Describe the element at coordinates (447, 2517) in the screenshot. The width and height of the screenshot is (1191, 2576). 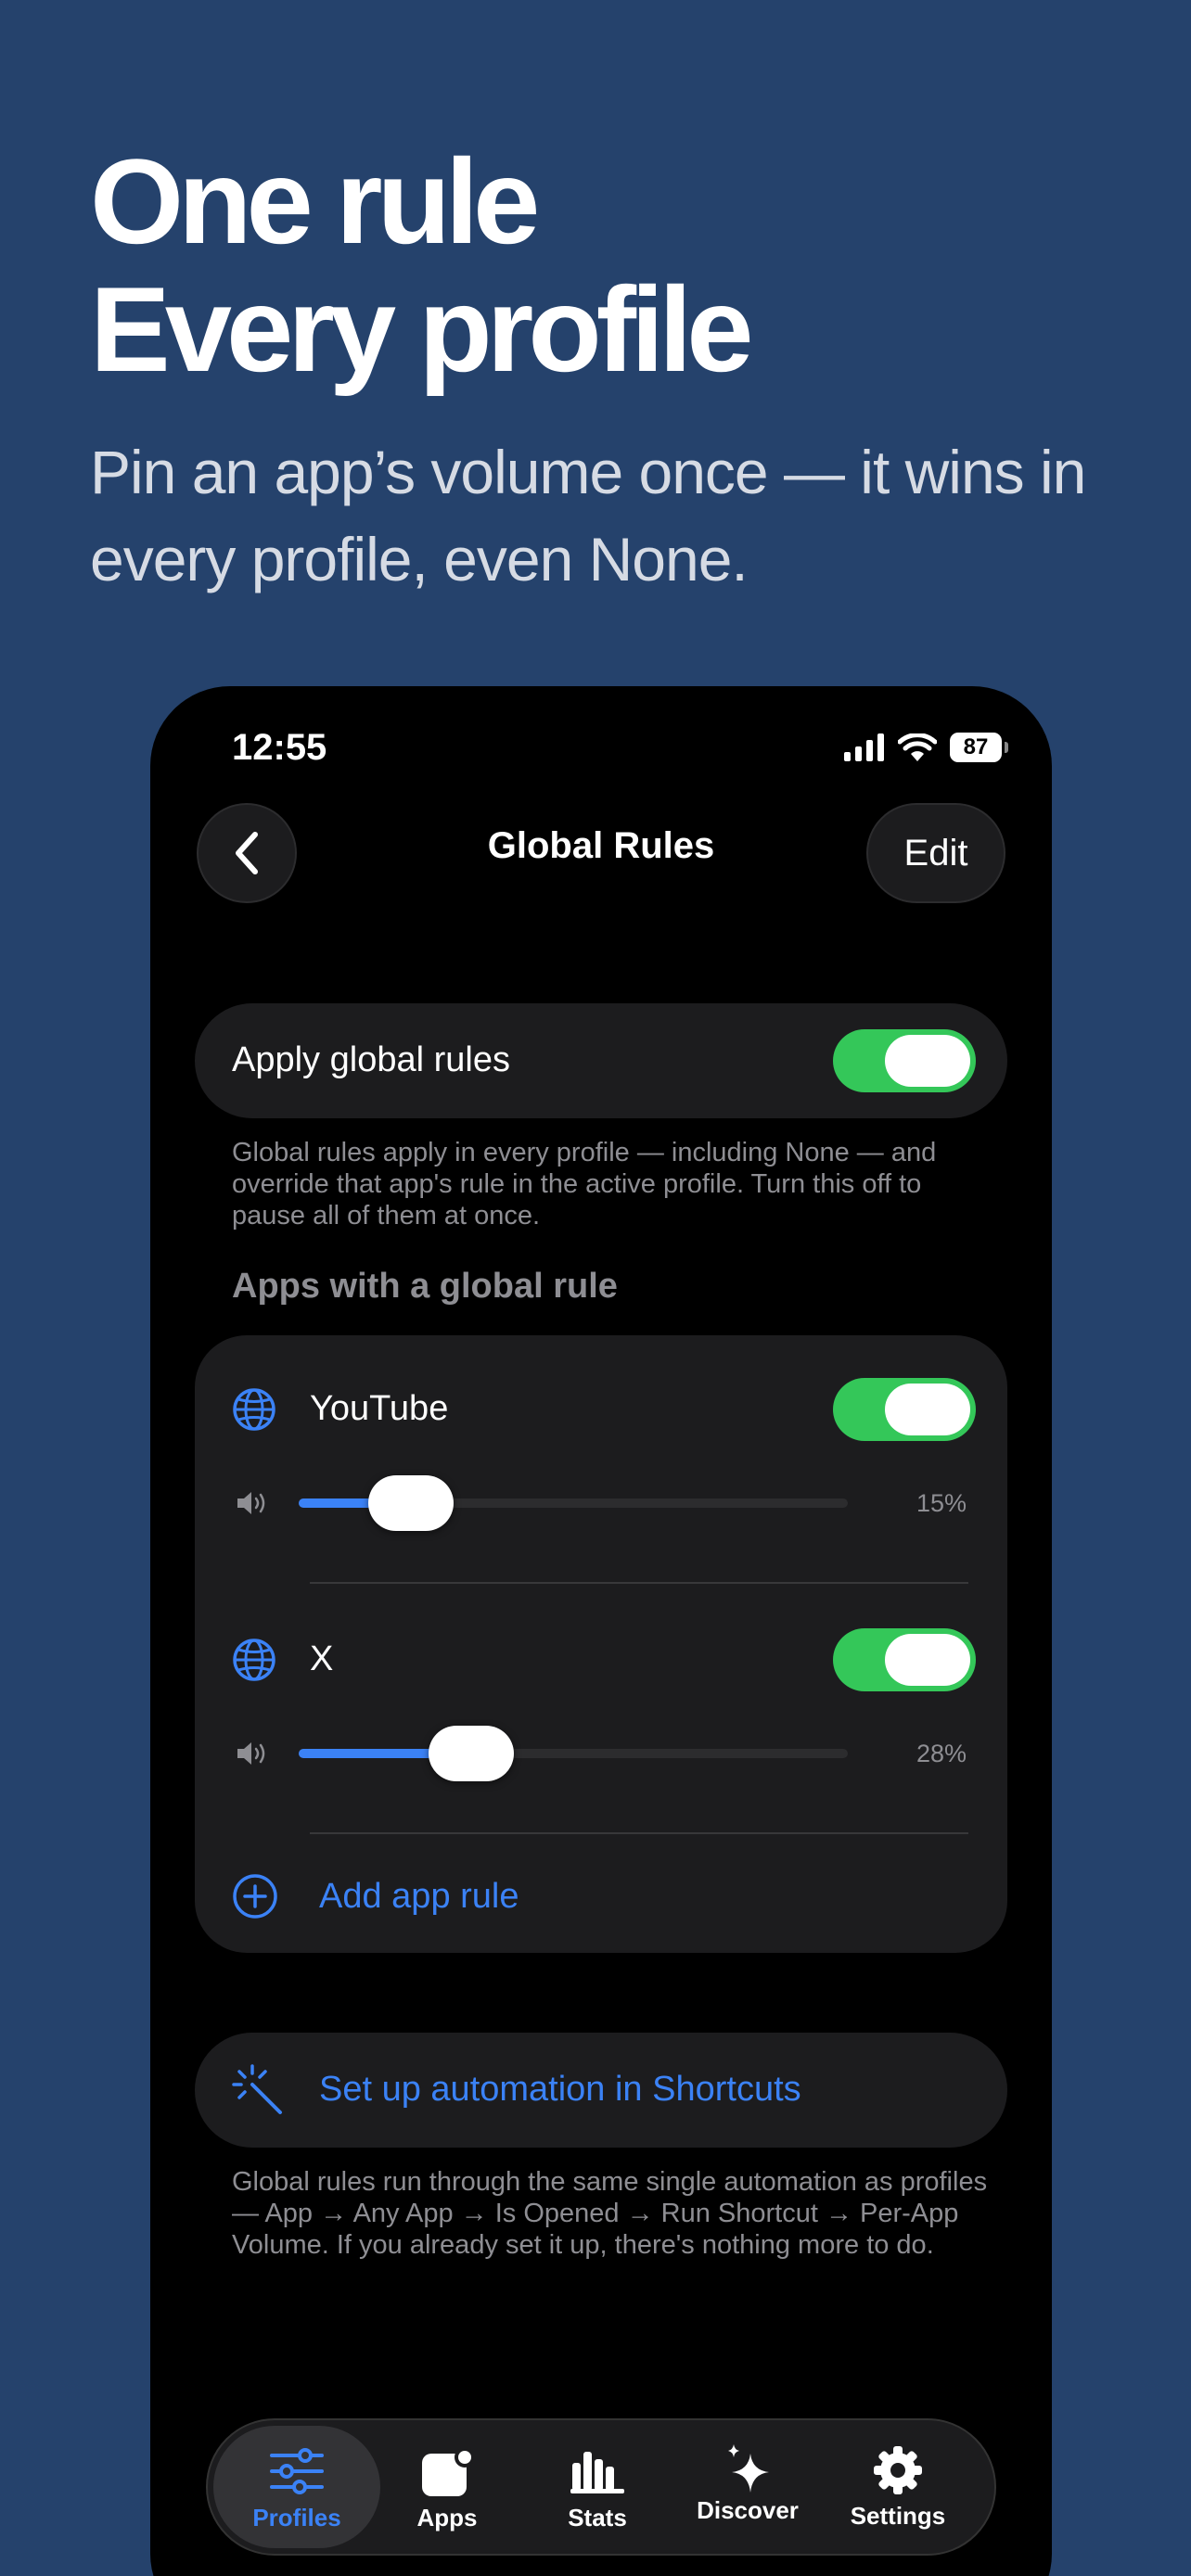
I see `tab-label: Apps` at that location.